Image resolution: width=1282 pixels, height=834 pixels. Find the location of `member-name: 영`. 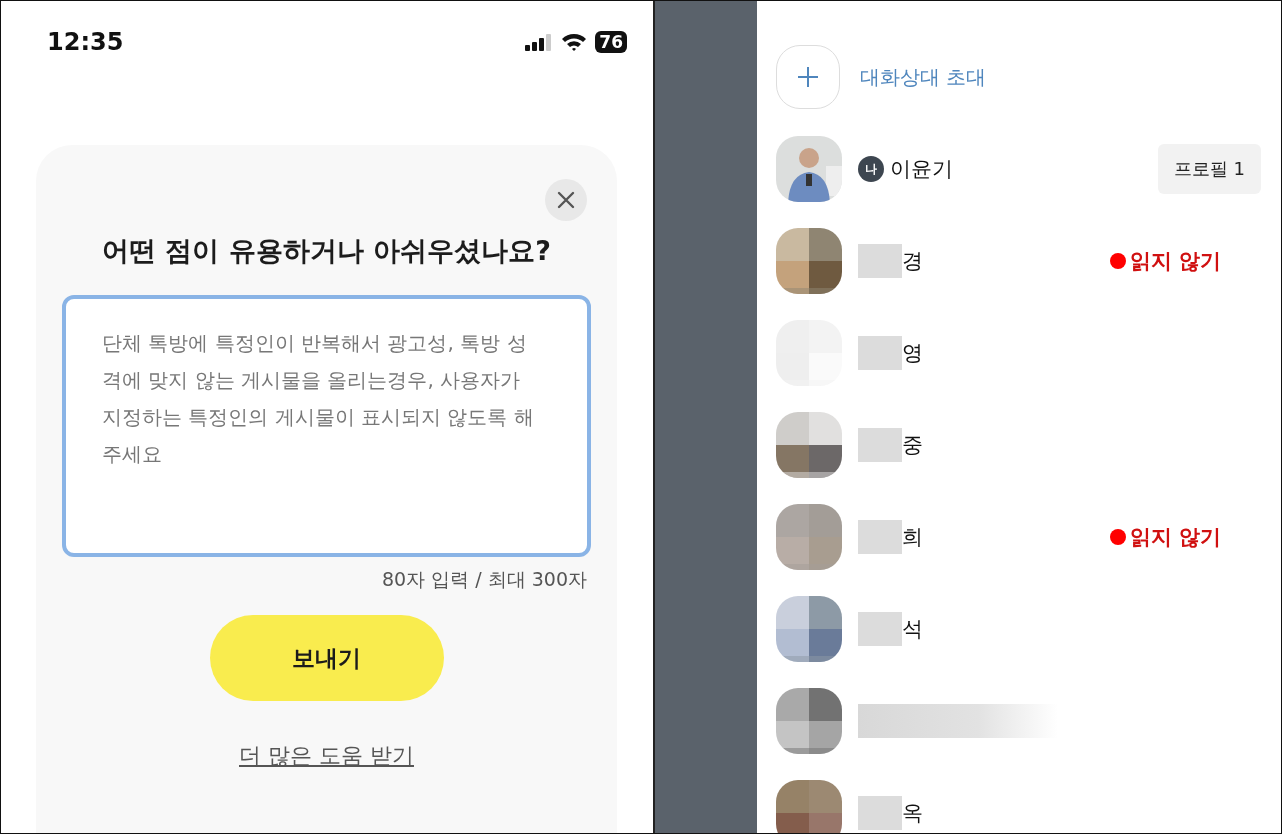

member-name: 영 is located at coordinates (912, 353).